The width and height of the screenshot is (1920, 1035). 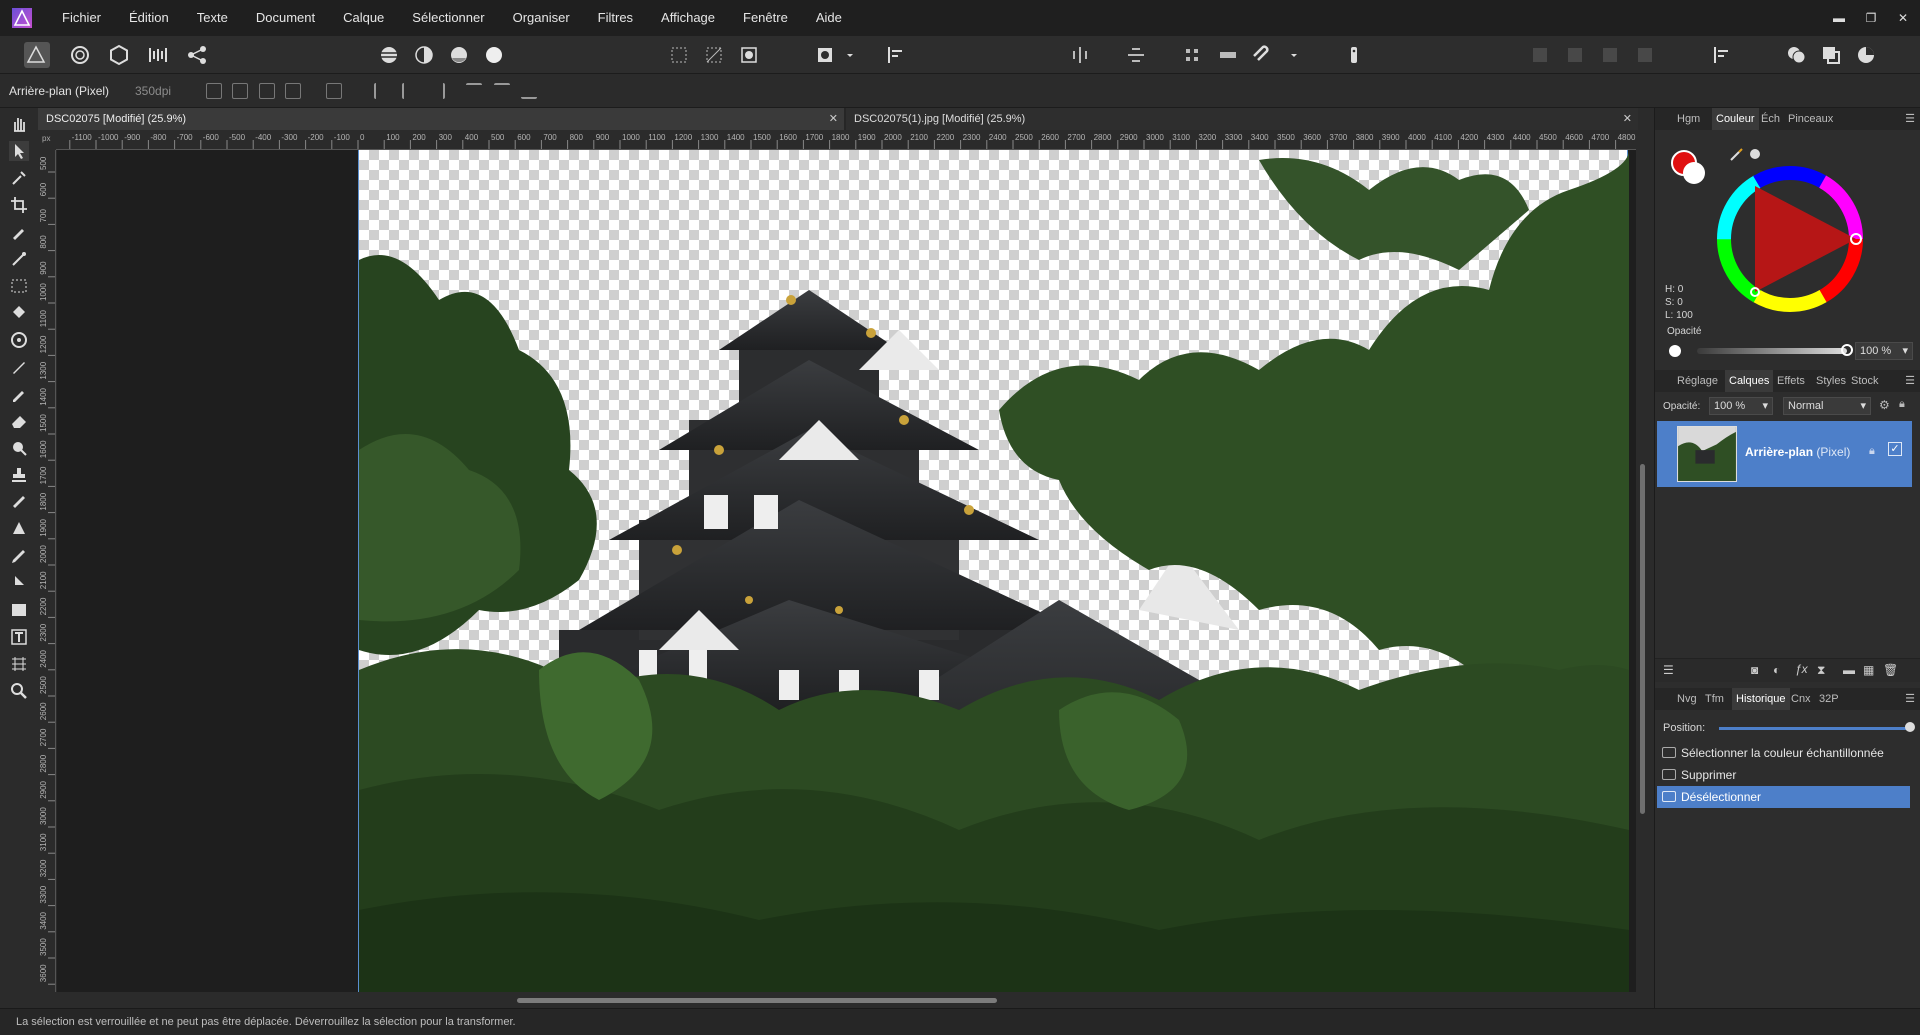 What do you see at coordinates (1697, 381) in the screenshot?
I see `tab-adjustment: Réglage` at bounding box center [1697, 381].